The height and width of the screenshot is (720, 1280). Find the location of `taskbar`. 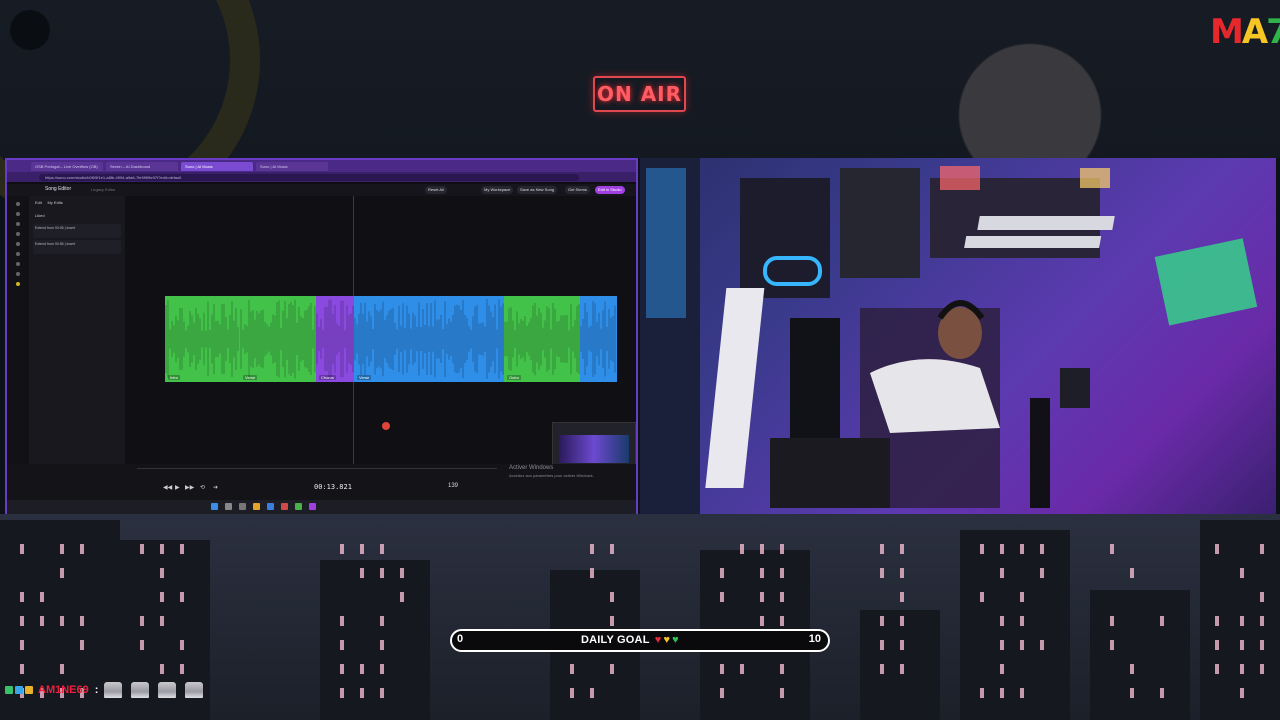

taskbar is located at coordinates (321, 507).